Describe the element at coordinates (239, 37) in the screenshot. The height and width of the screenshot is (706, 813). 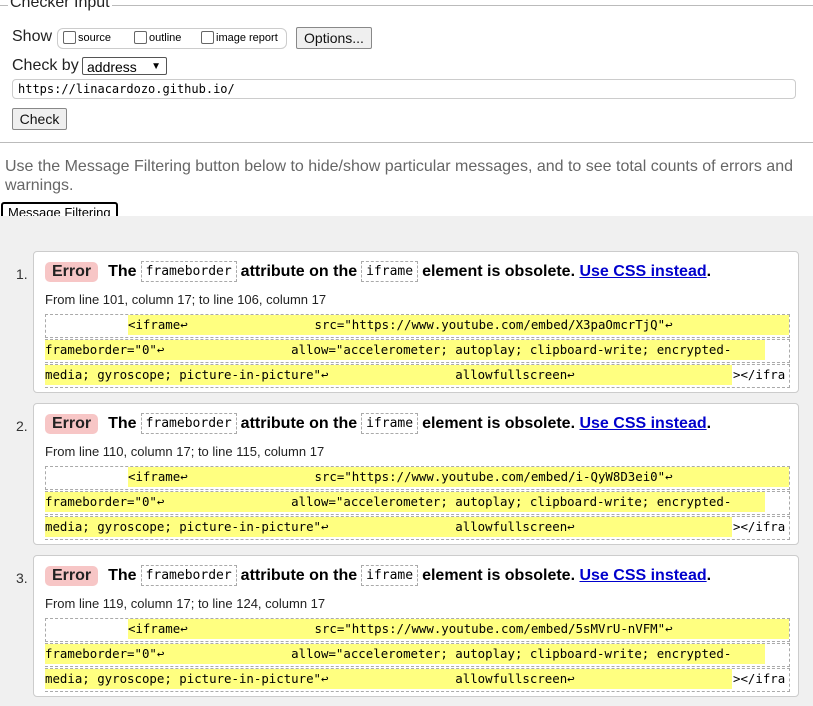
I see `image-report-checkbox: image report` at that location.